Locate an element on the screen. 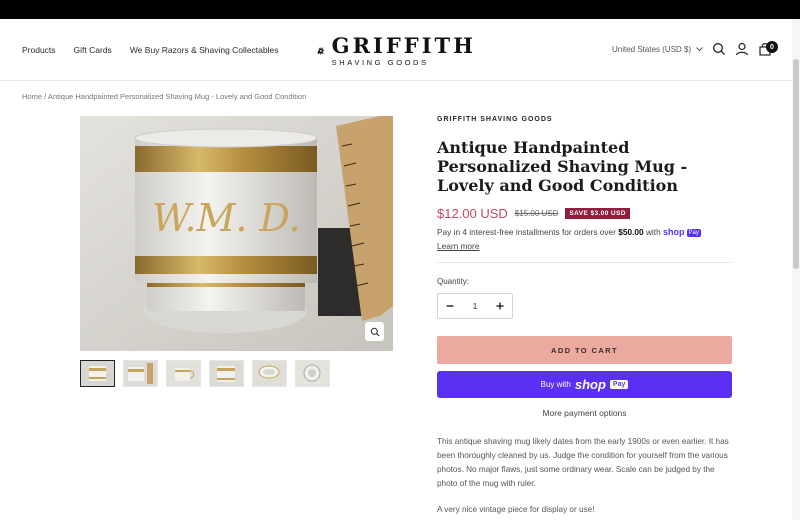  learn-more-link: Learn more is located at coordinates (458, 246).